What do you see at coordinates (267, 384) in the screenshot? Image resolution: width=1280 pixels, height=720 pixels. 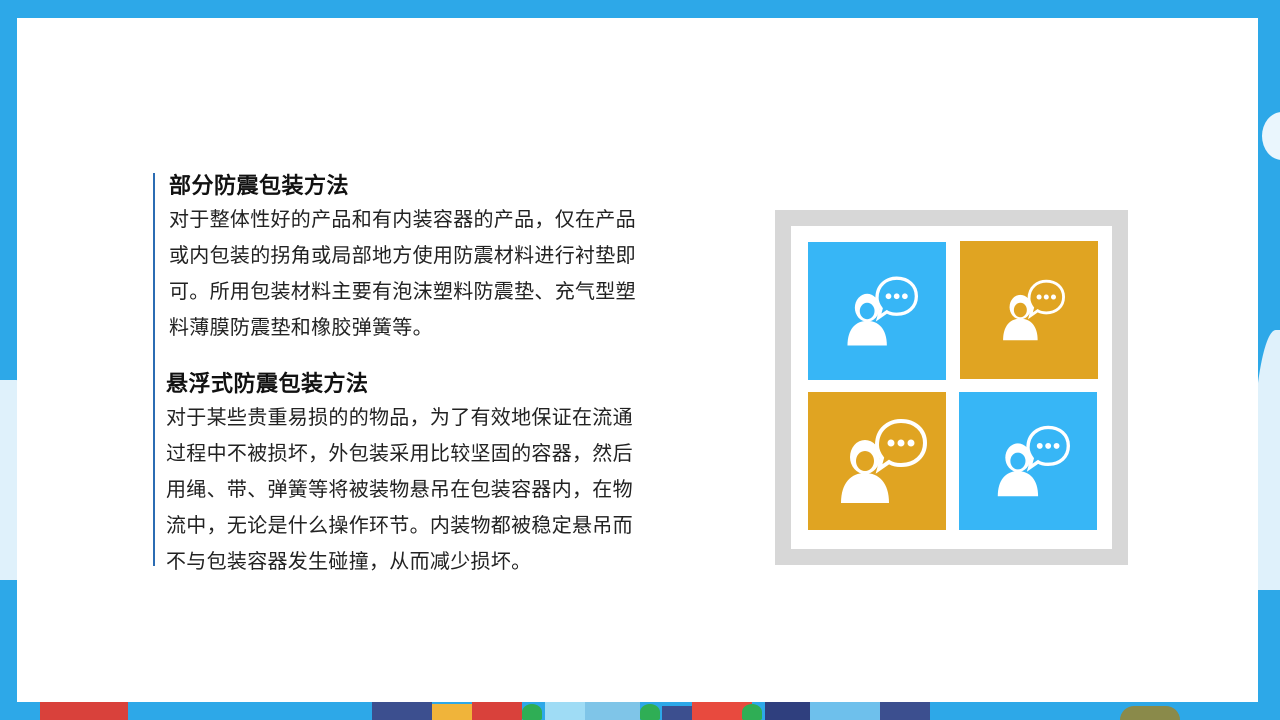 I see `section-heading-suspension: 悬浮式防震包装方法` at bounding box center [267, 384].